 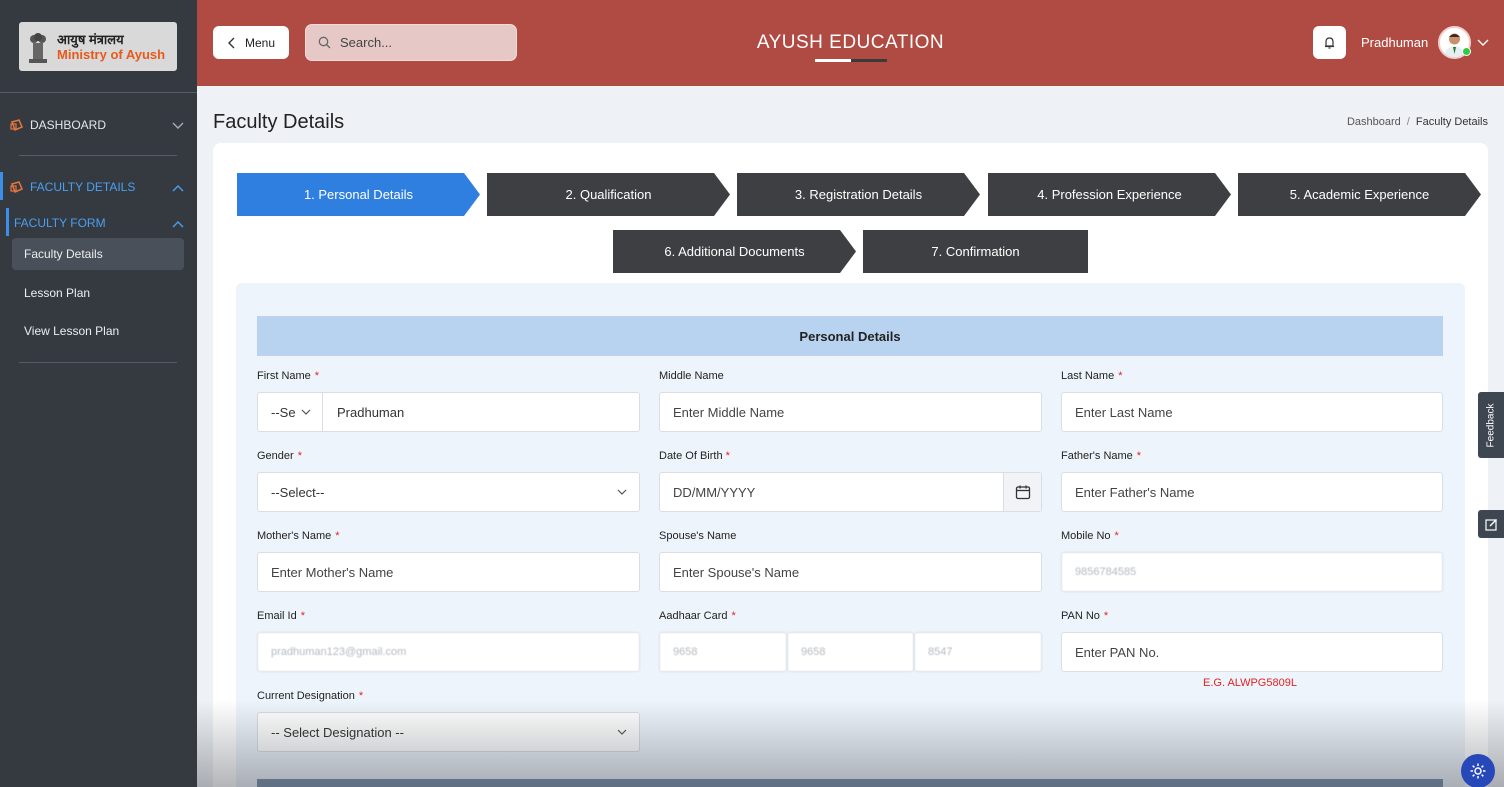 What do you see at coordinates (288, 376) in the screenshot?
I see `first-name-label: First Name *` at bounding box center [288, 376].